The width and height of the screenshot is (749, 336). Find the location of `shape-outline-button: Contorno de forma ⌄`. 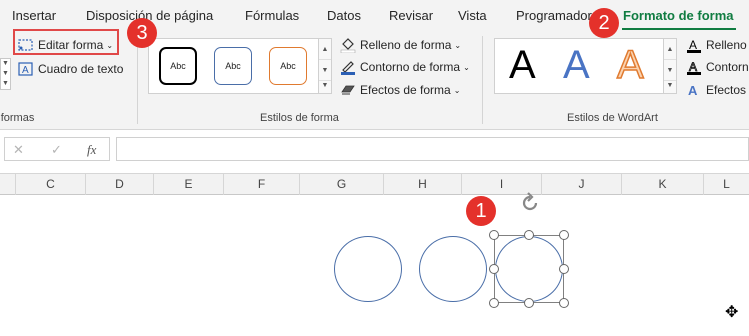

shape-outline-button: Contorno de forma ⌄ is located at coordinates (405, 67).